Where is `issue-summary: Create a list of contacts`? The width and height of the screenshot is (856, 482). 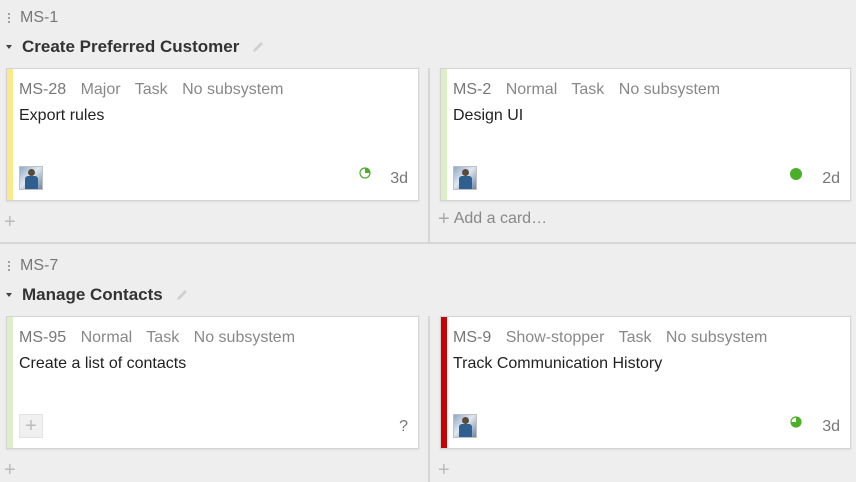 issue-summary: Create a list of contacts is located at coordinates (102, 364).